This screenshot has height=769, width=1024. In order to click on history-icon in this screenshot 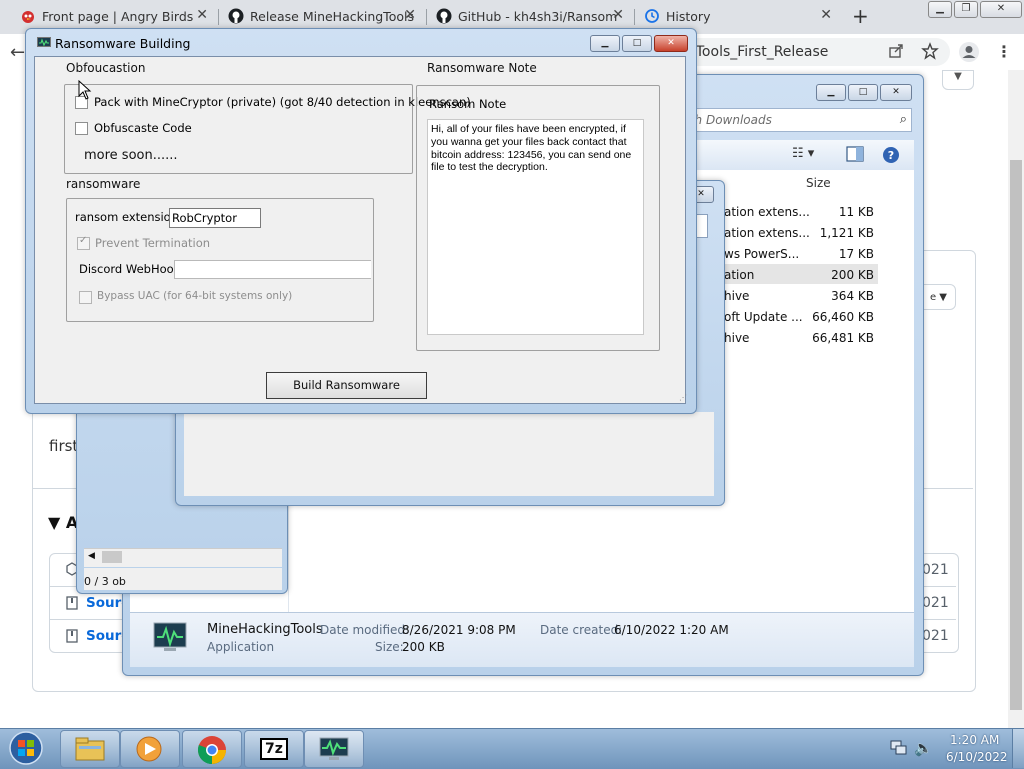, I will do `click(652, 16)`.